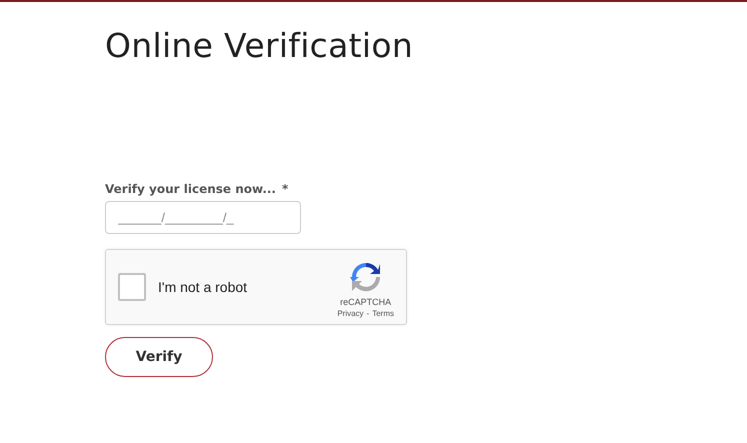 The image size is (747, 443). What do you see at coordinates (132, 287) in the screenshot?
I see `captcha-checkbox` at bounding box center [132, 287].